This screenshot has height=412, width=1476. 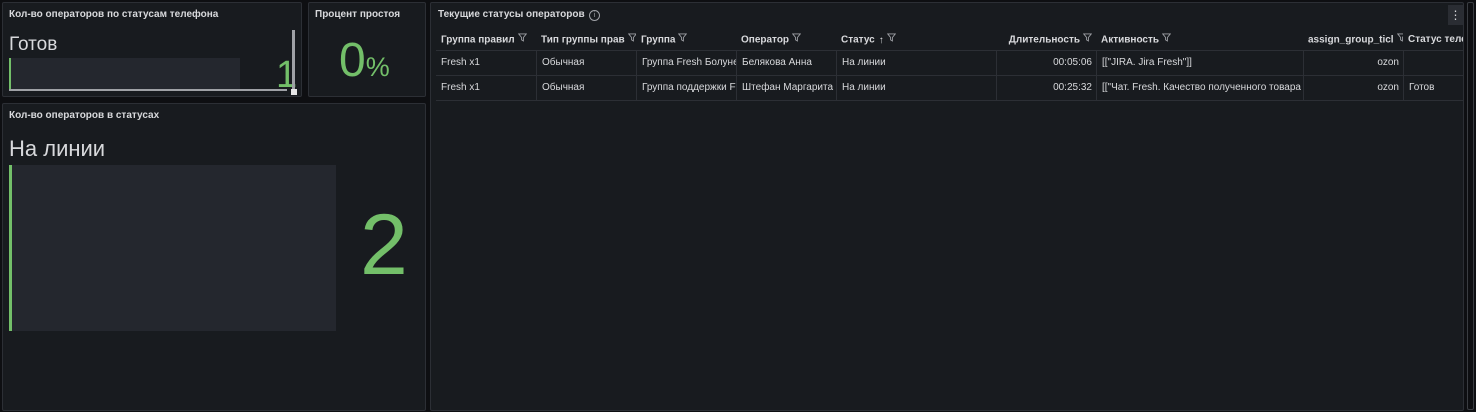 I want to click on idle-percent-panel: Процент простоя 0%, so click(x=367, y=49).